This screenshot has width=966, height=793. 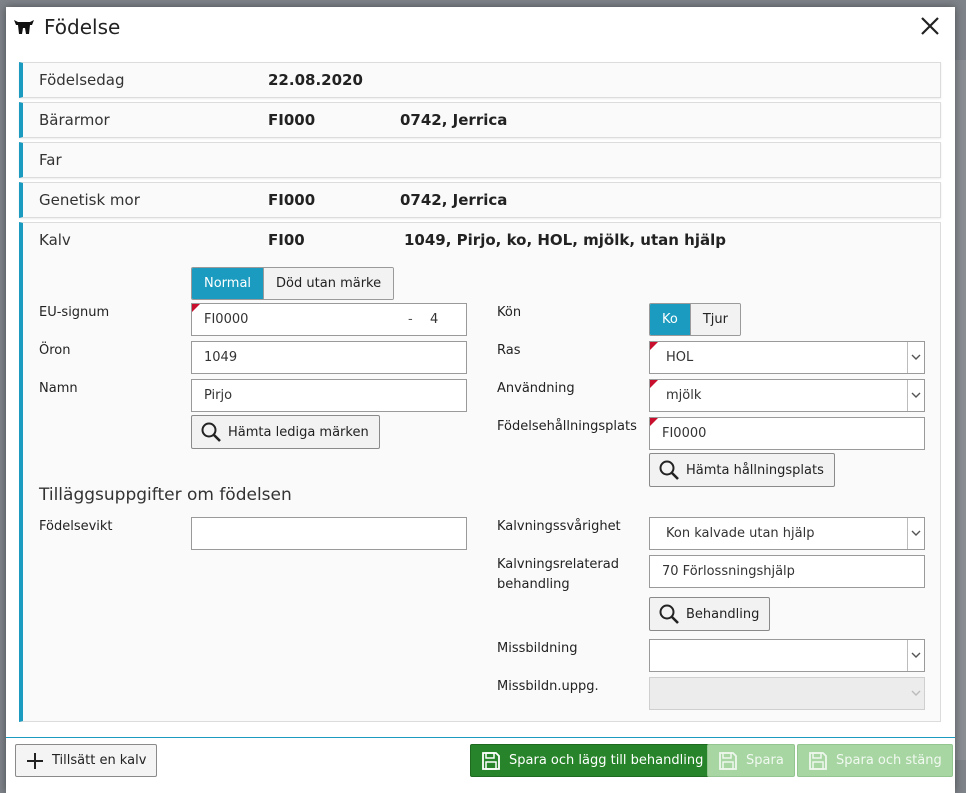 What do you see at coordinates (329, 533) in the screenshot?
I see `birth-weight-input` at bounding box center [329, 533].